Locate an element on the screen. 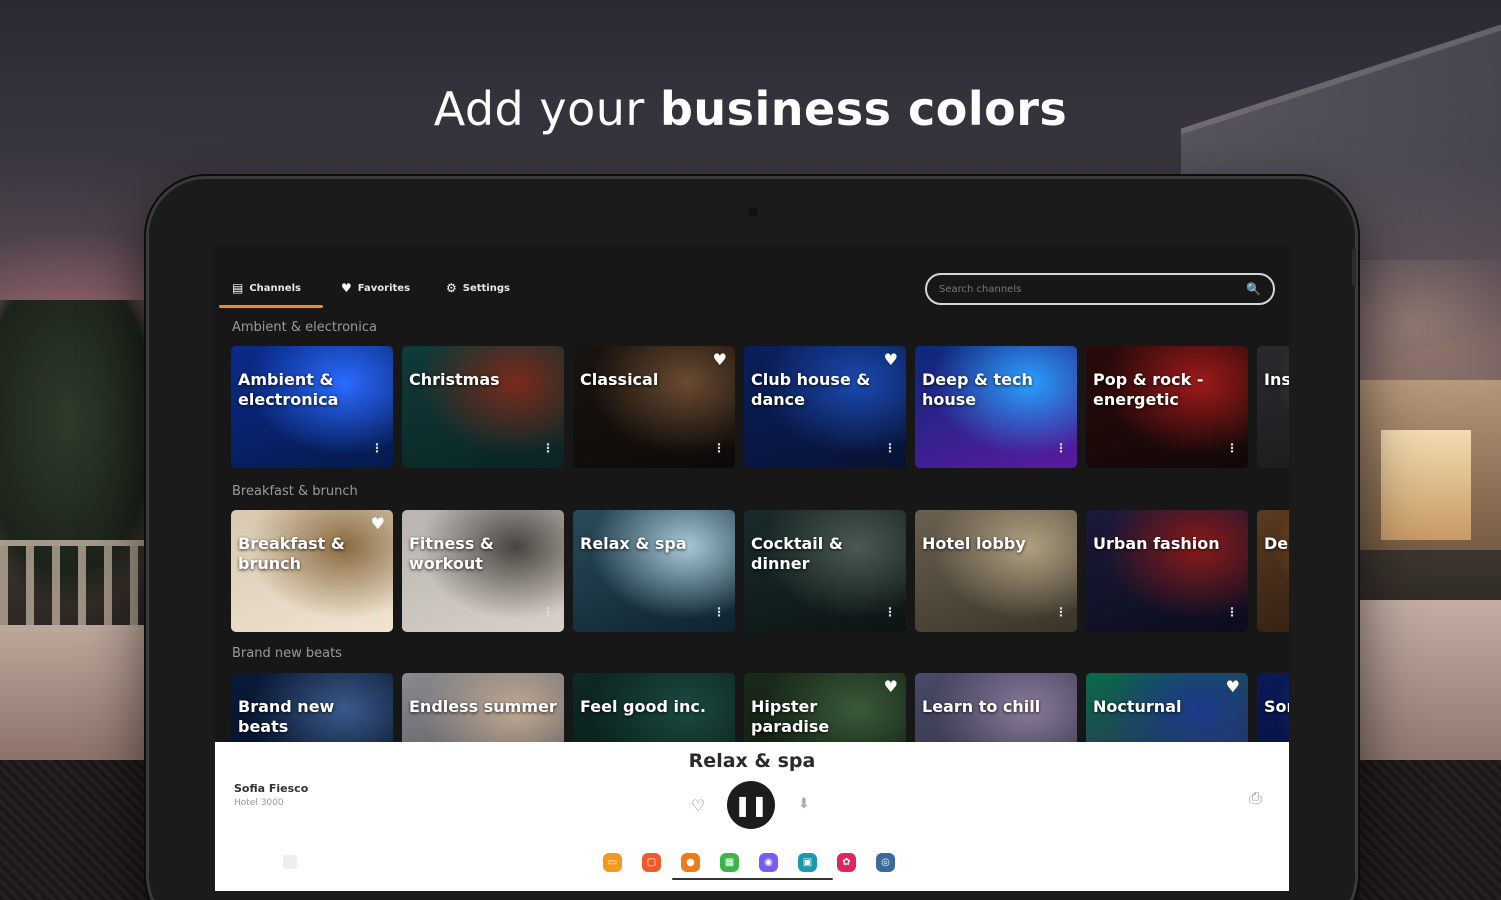  channel-card: Classical ♥ ⋮ is located at coordinates (654, 407).